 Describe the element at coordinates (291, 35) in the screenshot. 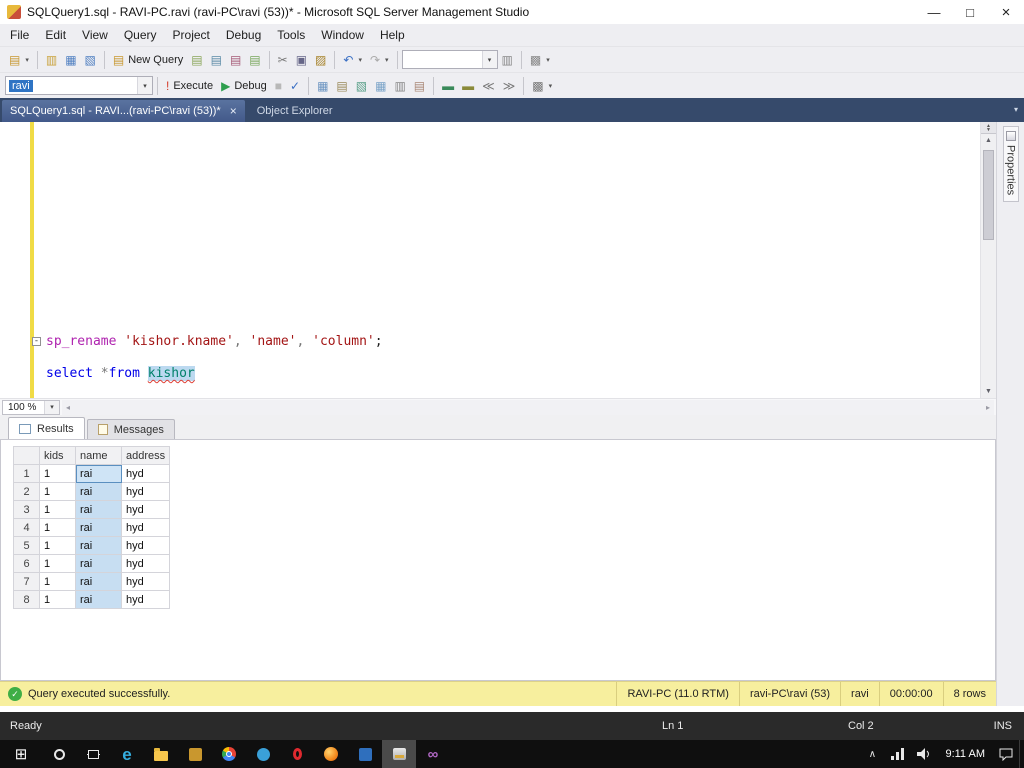

I see `menu-tools: Tools` at that location.